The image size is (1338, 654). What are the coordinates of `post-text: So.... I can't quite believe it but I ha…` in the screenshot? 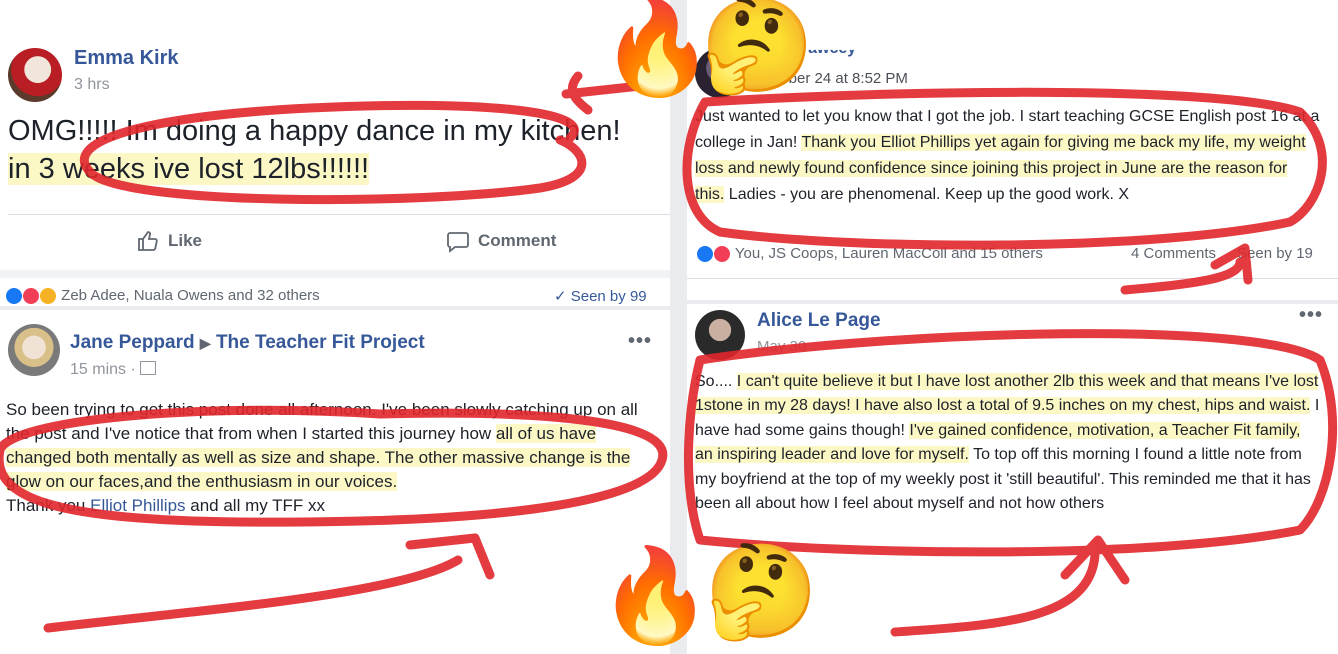 It's located at (1007, 443).